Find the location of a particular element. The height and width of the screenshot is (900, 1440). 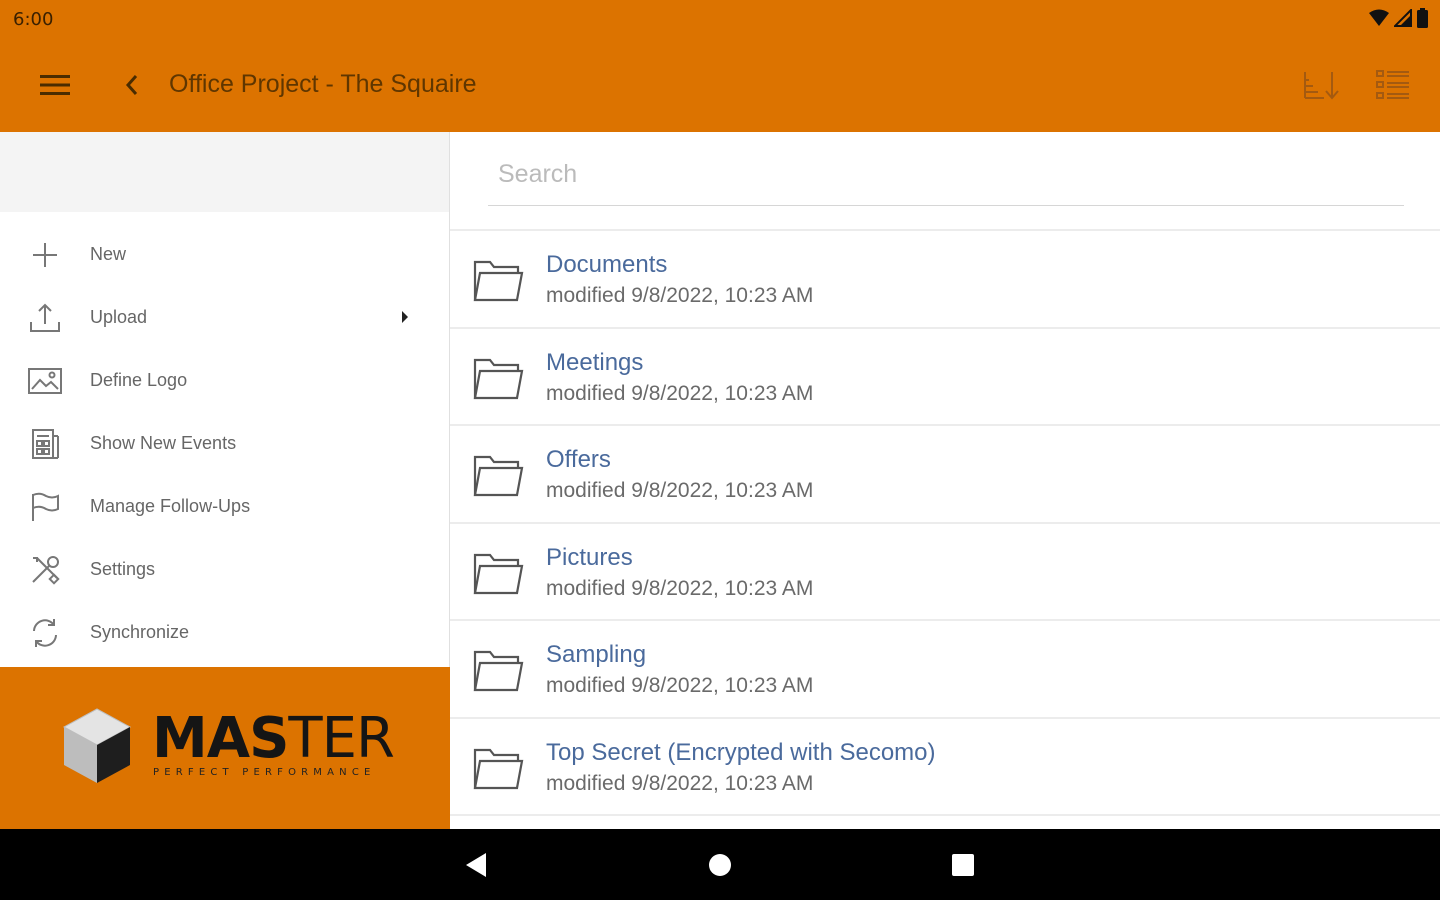

drawer-item-label: Show New Events is located at coordinates (163, 443).